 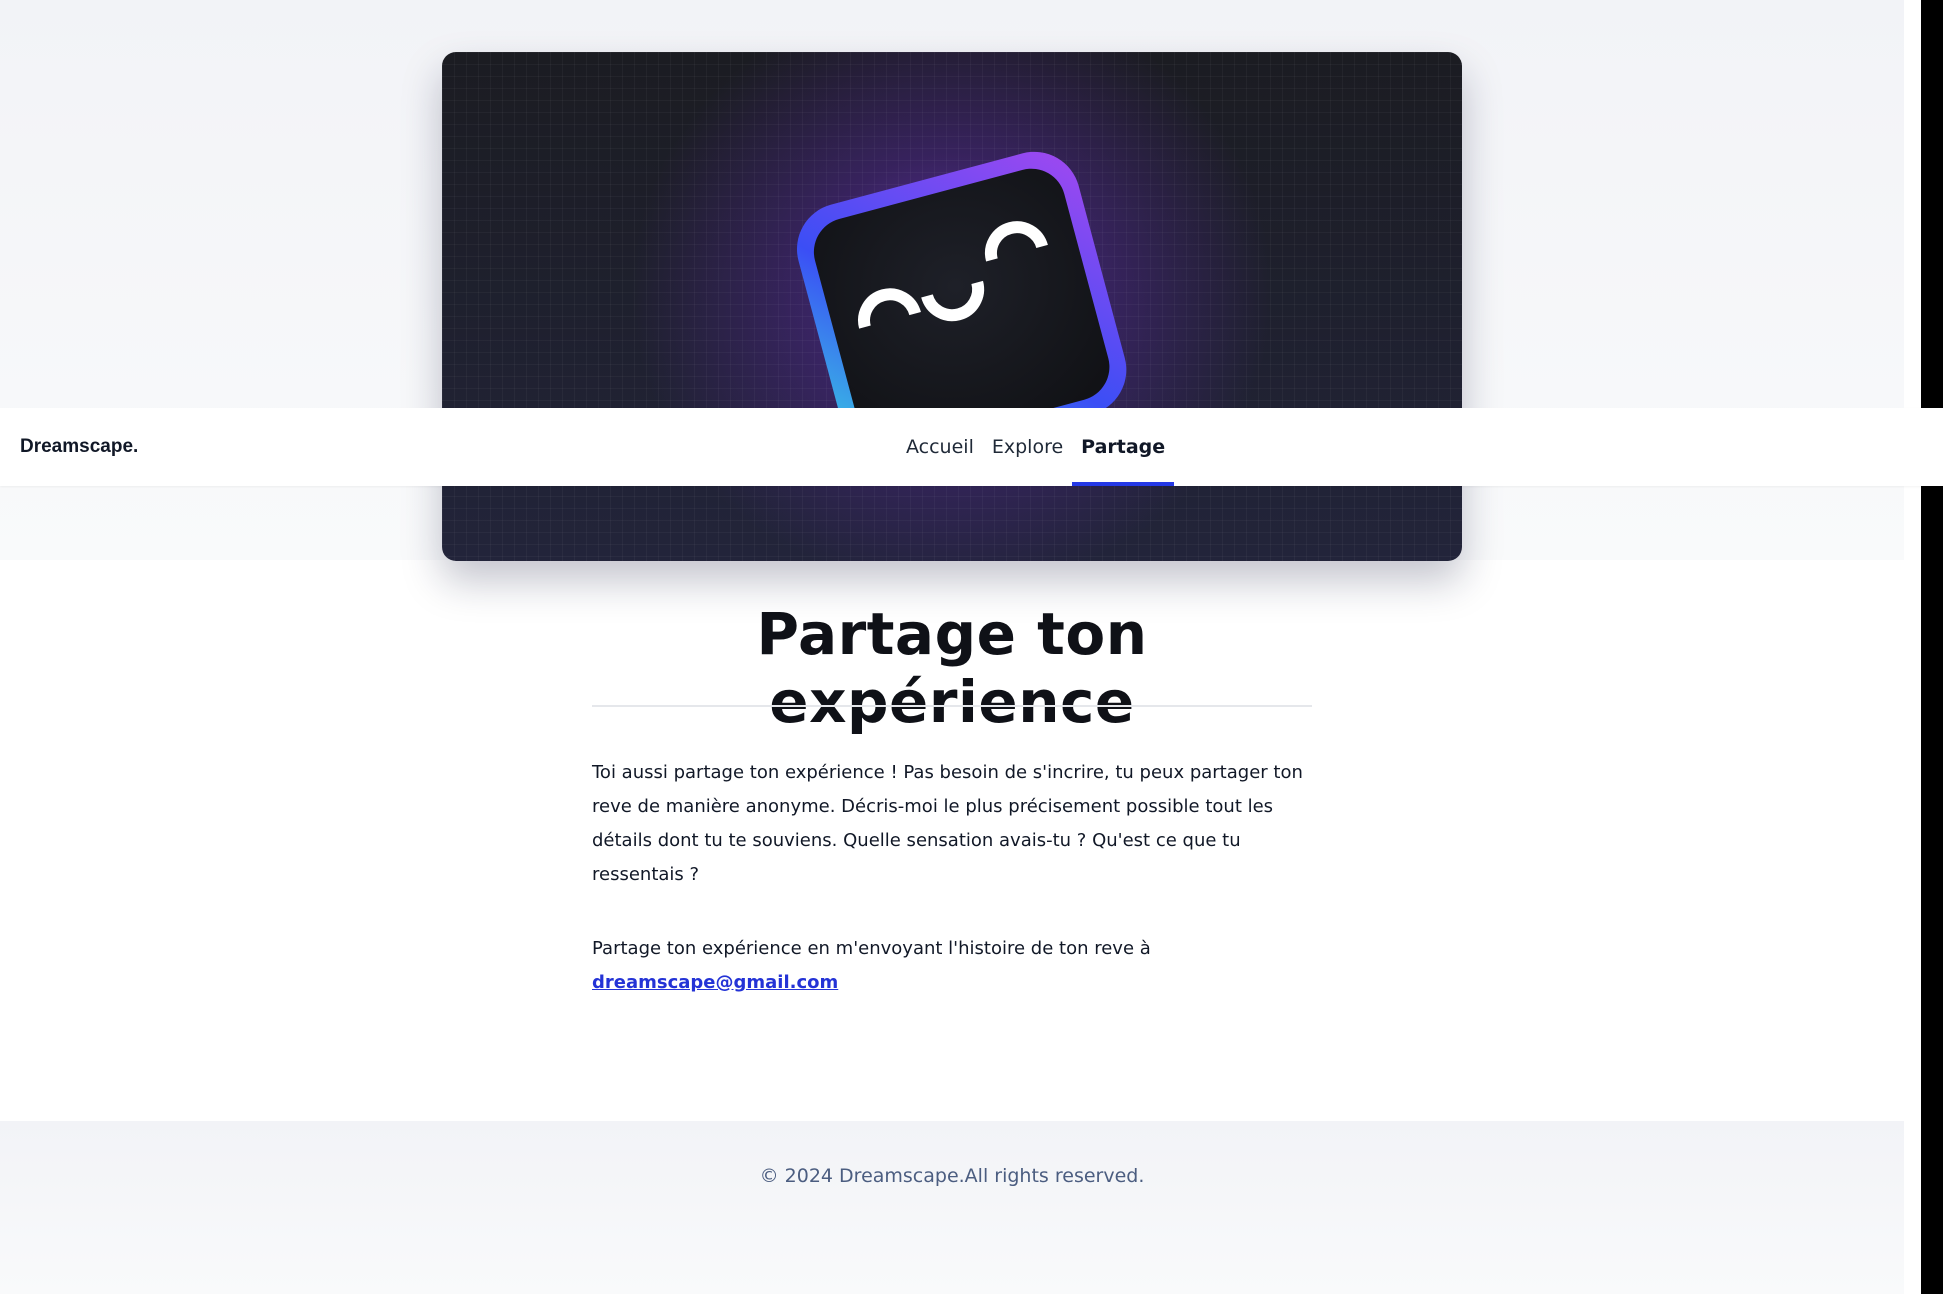 I want to click on navbar: Dreamscape. Accueil Explore Partage, so click(x=971, y=447).